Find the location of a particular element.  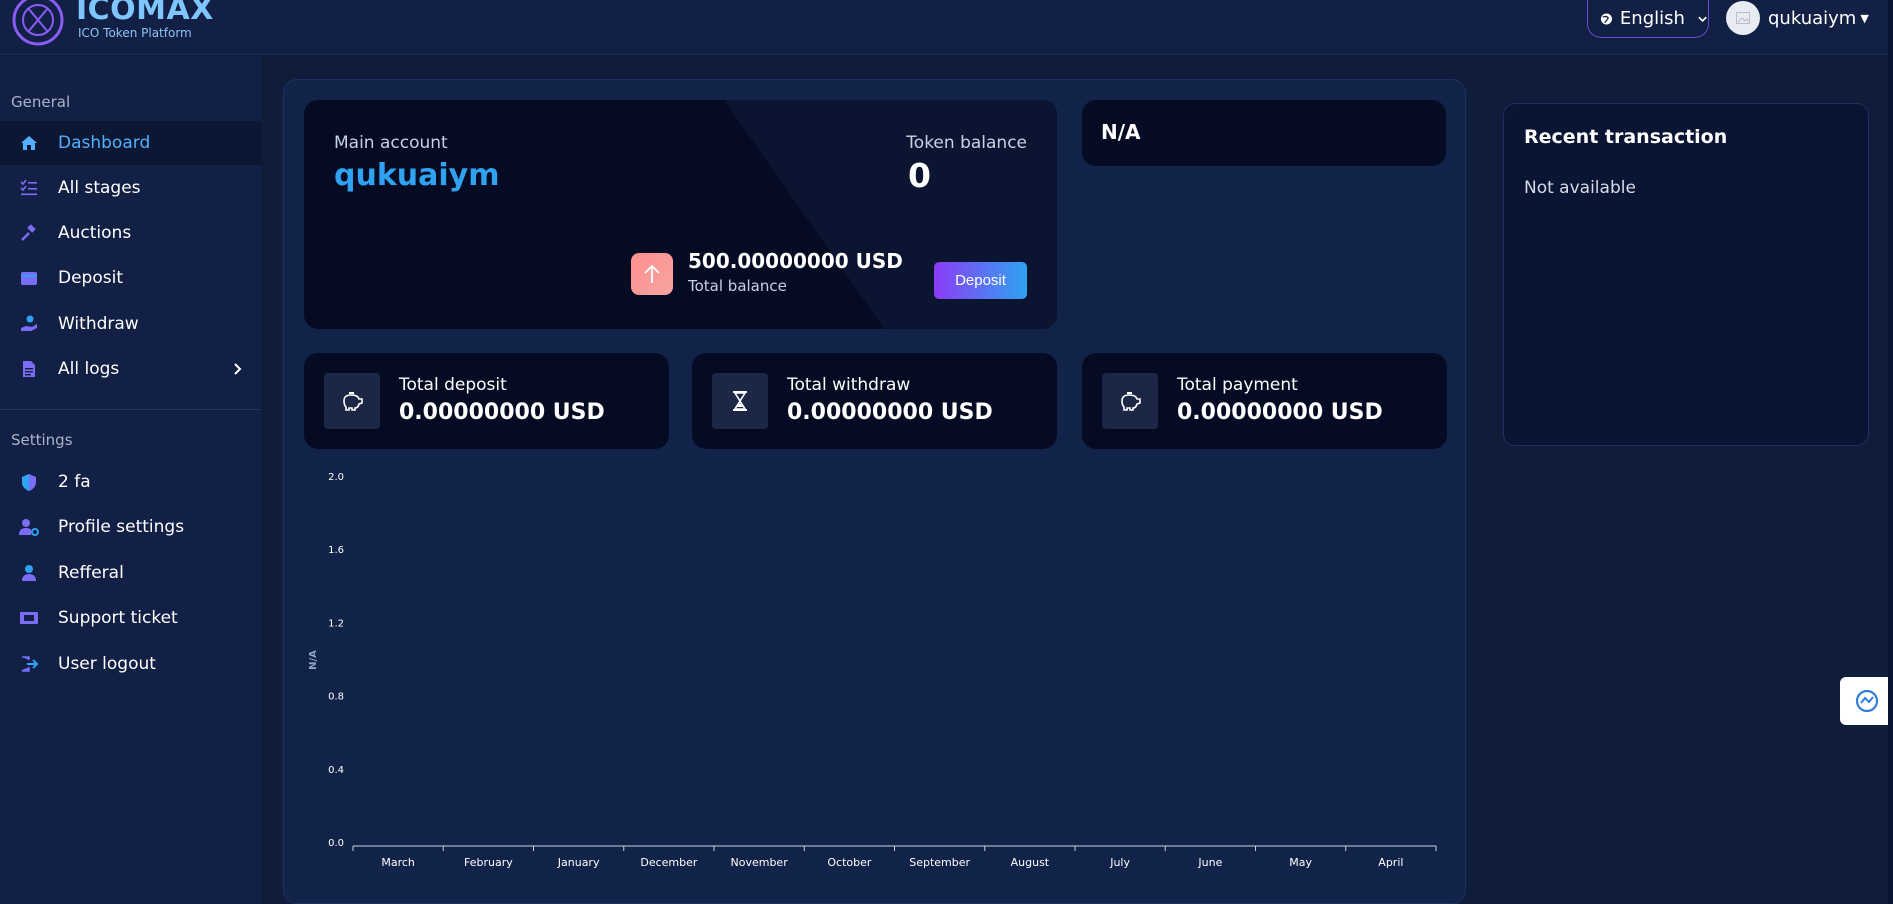

sidebar-item-2fa: 2 fa is located at coordinates (130, 482).